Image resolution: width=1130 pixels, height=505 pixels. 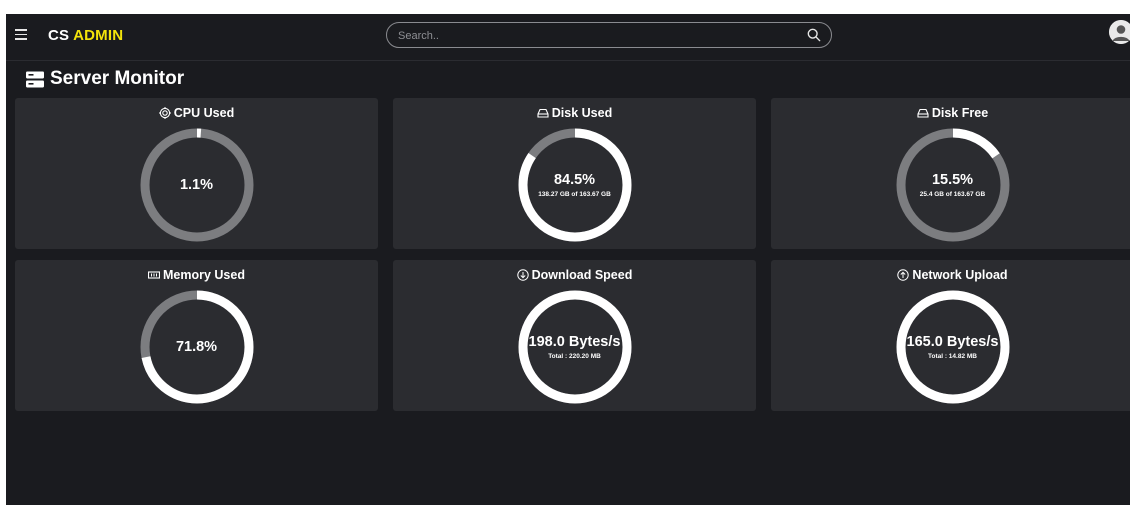 I want to click on search-box, so click(x=609, y=35).